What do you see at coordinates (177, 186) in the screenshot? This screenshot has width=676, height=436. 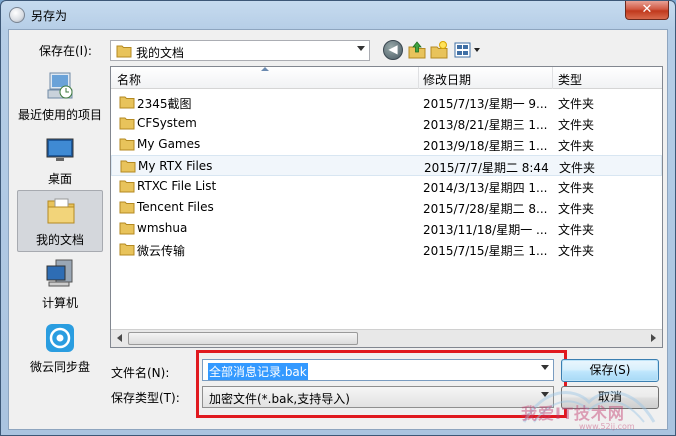 I see `file-name: RTXC File List` at bounding box center [177, 186].